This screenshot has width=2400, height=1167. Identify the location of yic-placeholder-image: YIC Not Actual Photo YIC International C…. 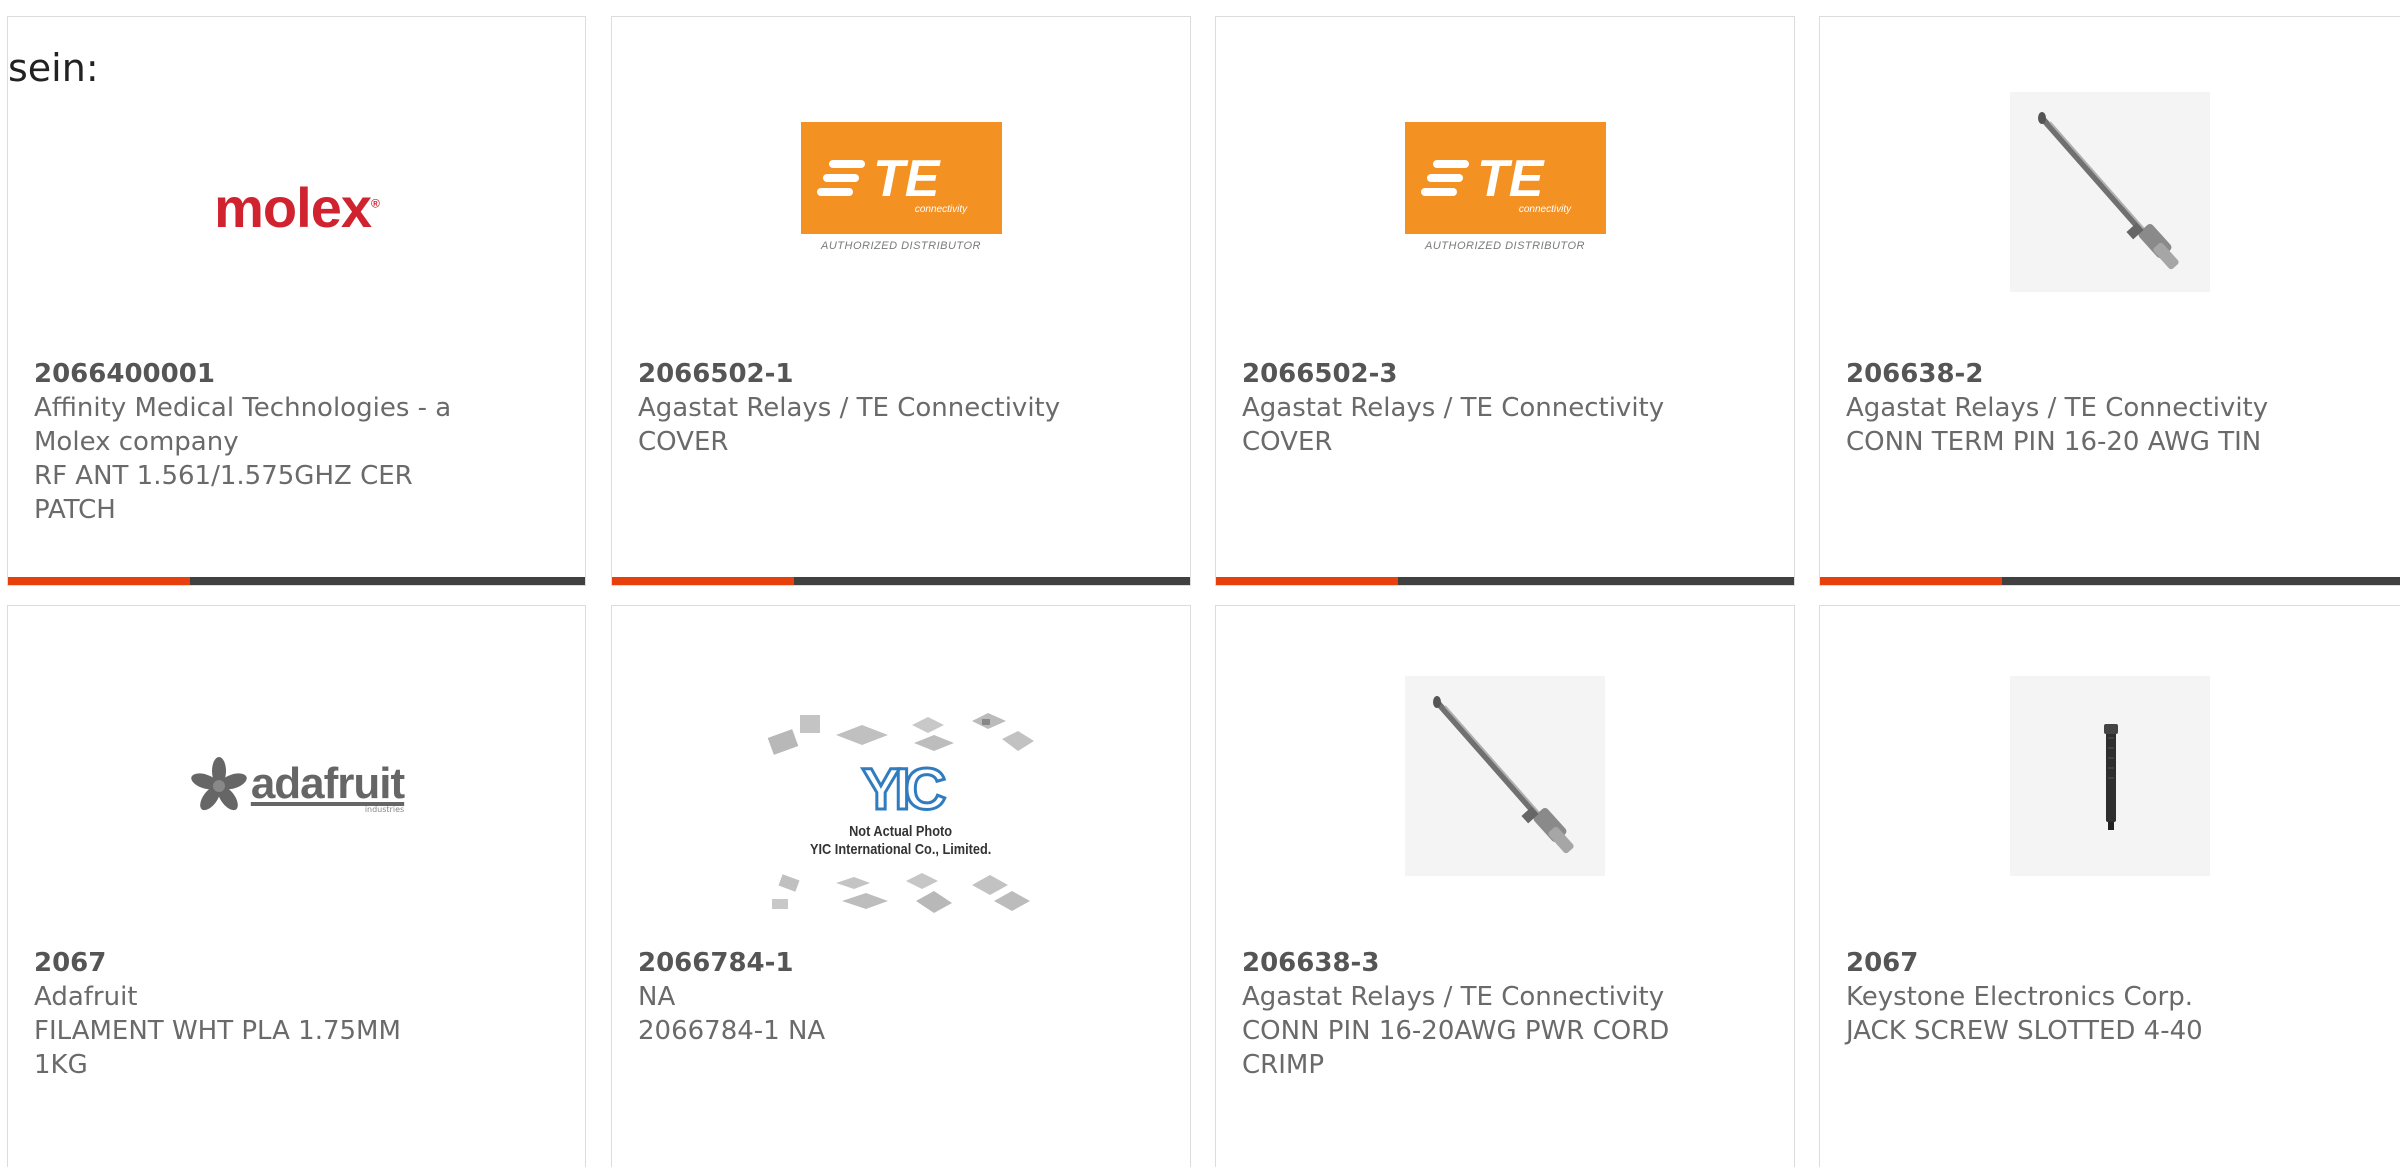
(901, 816).